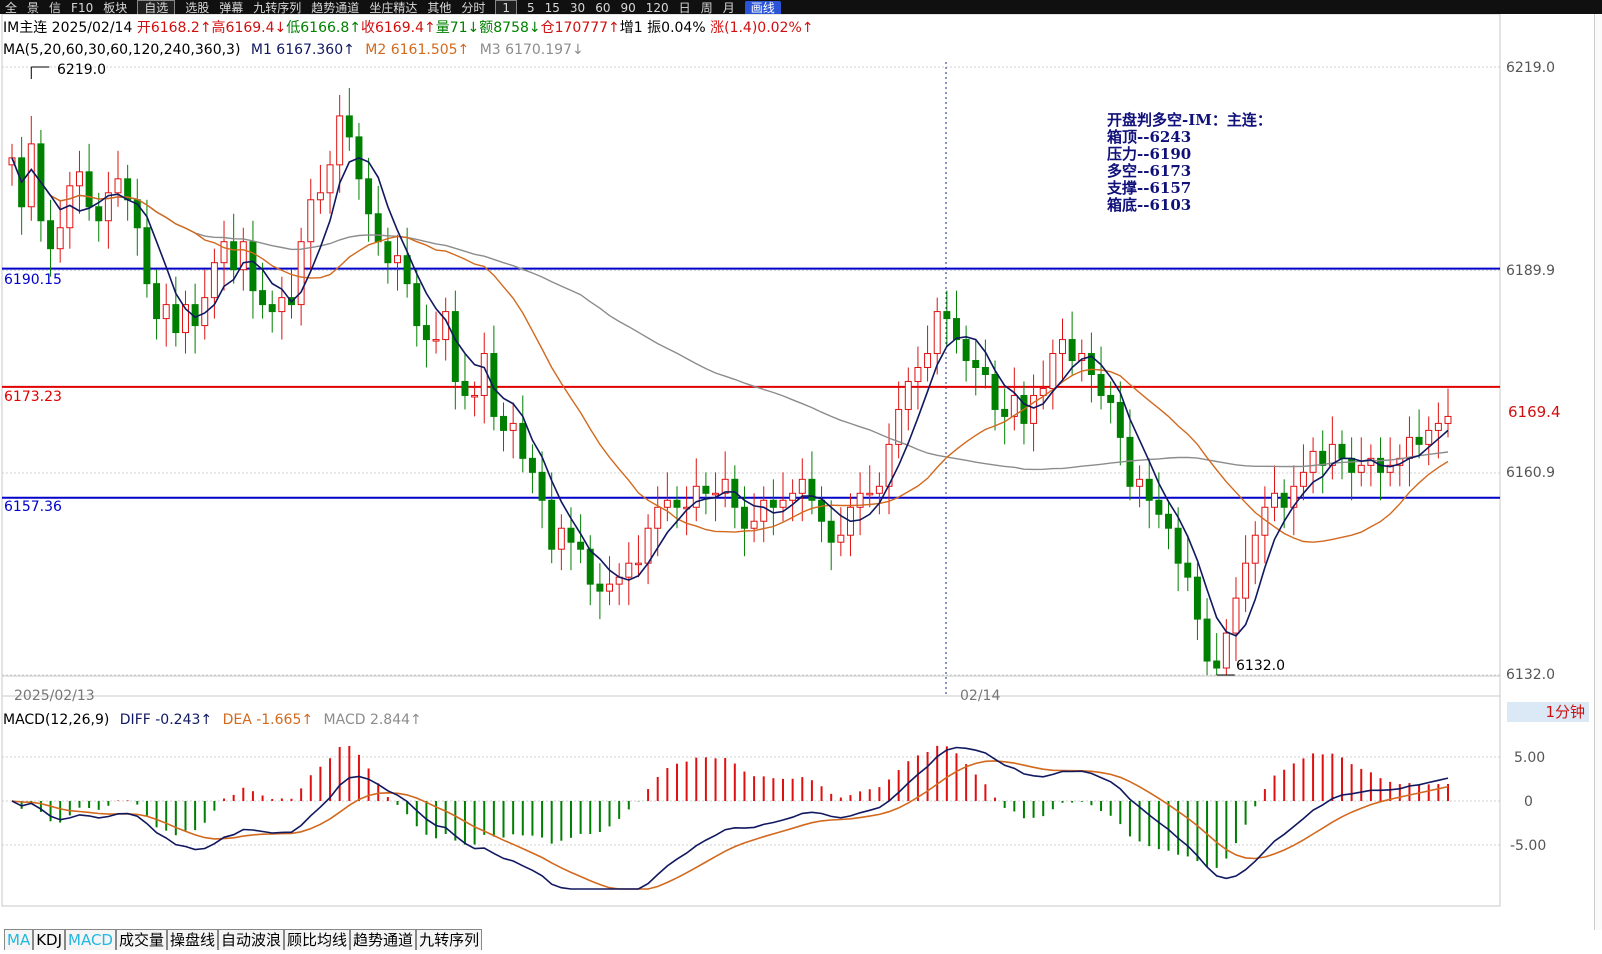 The width and height of the screenshot is (1602, 954). I want to click on toolbar-item: 弹幕, so click(231, 7).